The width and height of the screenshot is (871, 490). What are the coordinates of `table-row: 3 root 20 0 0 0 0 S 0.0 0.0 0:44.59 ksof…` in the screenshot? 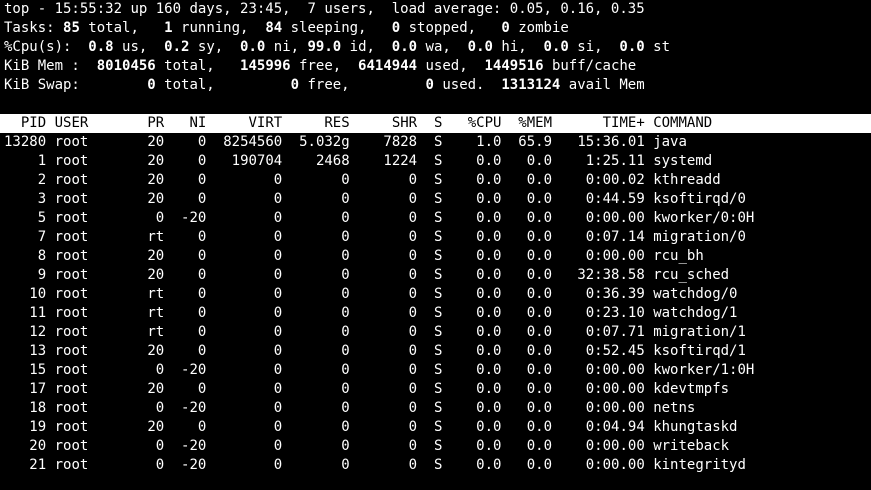 It's located at (435, 199).